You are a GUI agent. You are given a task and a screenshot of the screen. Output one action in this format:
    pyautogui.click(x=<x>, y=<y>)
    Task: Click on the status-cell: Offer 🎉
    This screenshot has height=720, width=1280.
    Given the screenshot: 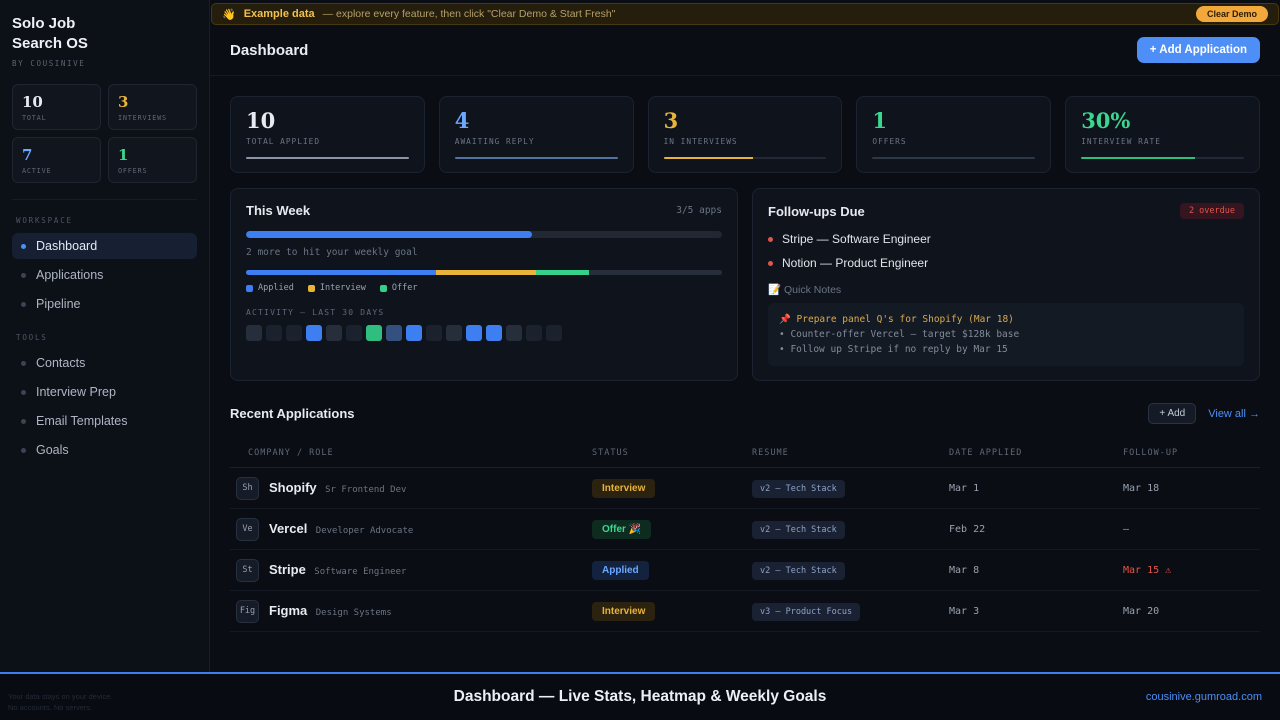 What is the action you would take?
    pyautogui.click(x=672, y=529)
    